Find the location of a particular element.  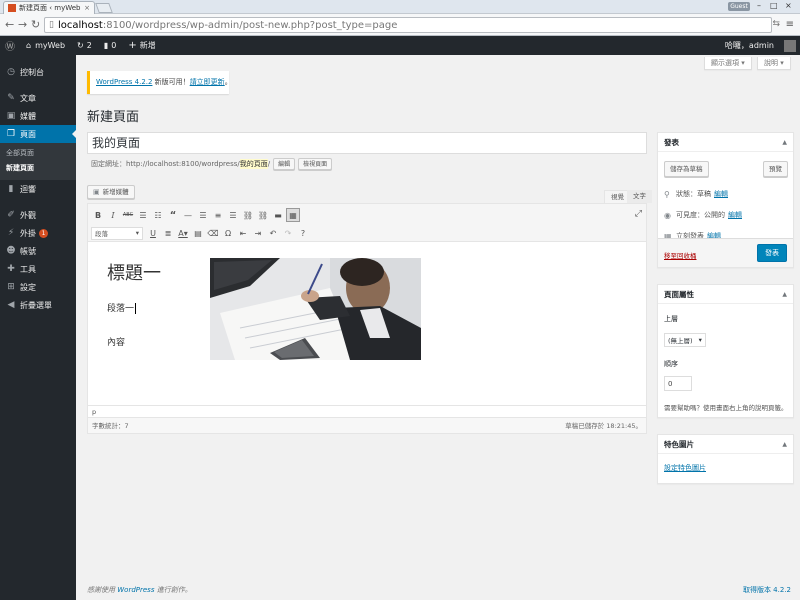

browser-menu-icon: ≡ is located at coordinates (790, 24).